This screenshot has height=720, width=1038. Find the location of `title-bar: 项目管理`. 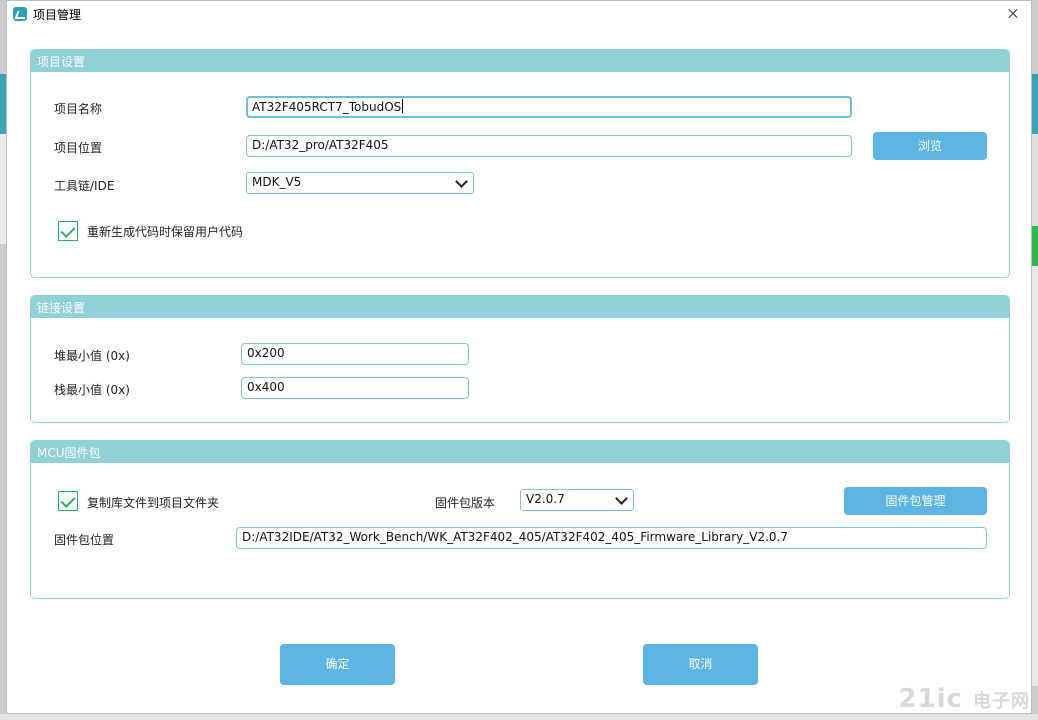

title-bar: 项目管理 is located at coordinates (519, 14).